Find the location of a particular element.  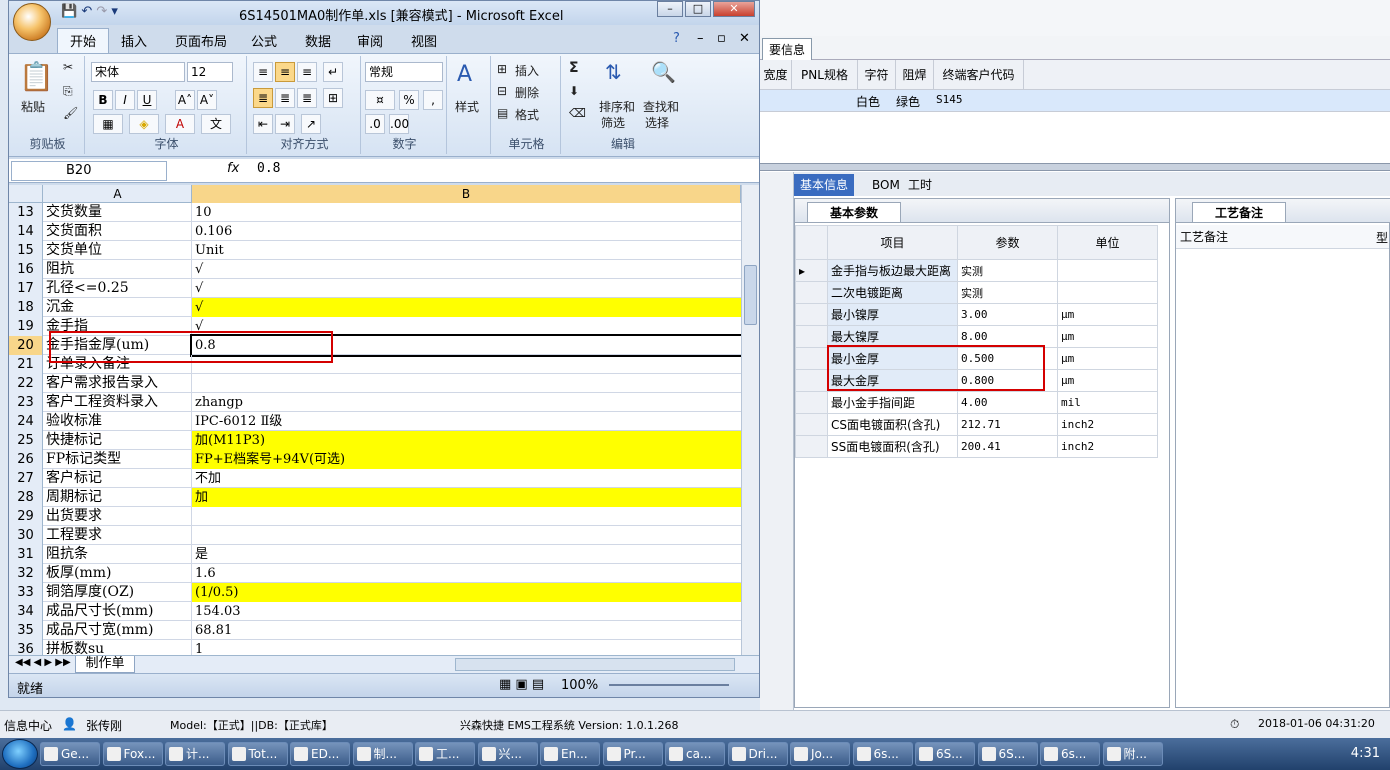

cell-b: √ is located at coordinates (466, 288).